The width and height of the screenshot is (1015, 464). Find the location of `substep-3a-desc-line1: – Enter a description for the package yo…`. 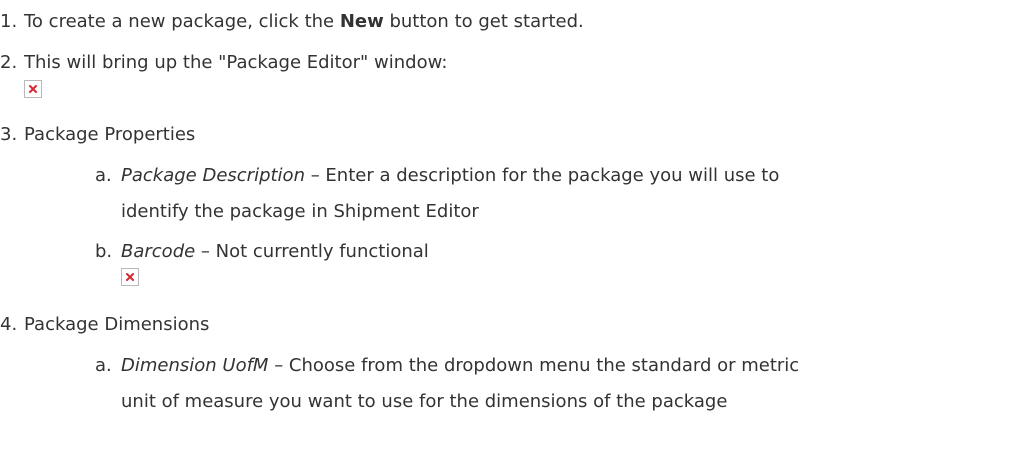

substep-3a-desc-line1: – Enter a description for the package yo… is located at coordinates (542, 175).